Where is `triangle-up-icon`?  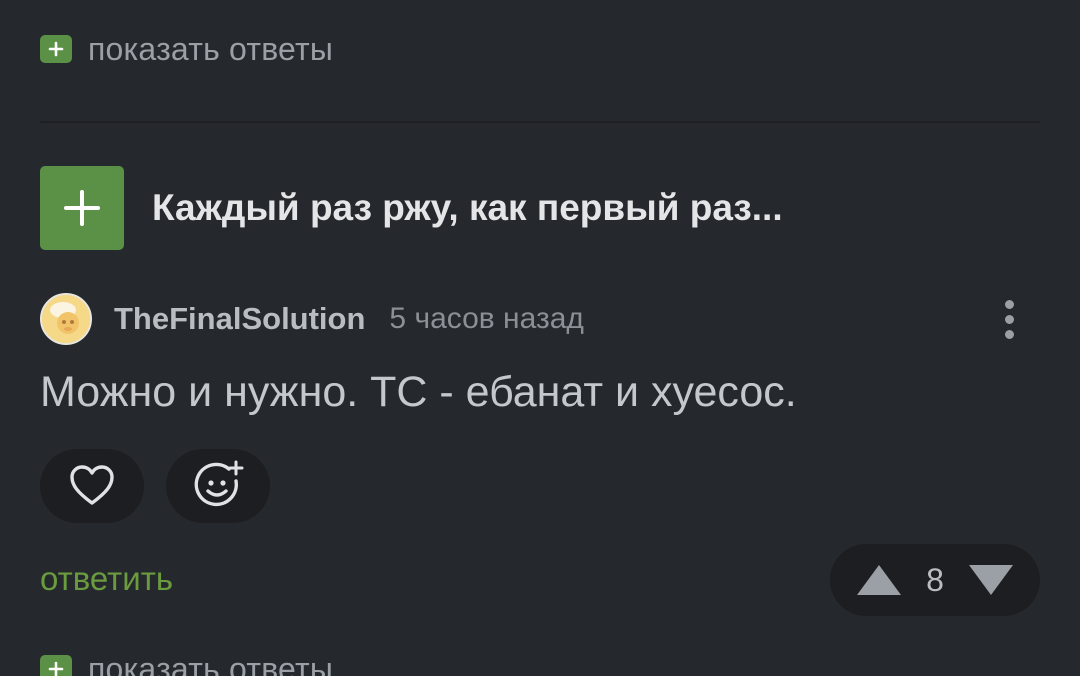 triangle-up-icon is located at coordinates (879, 580).